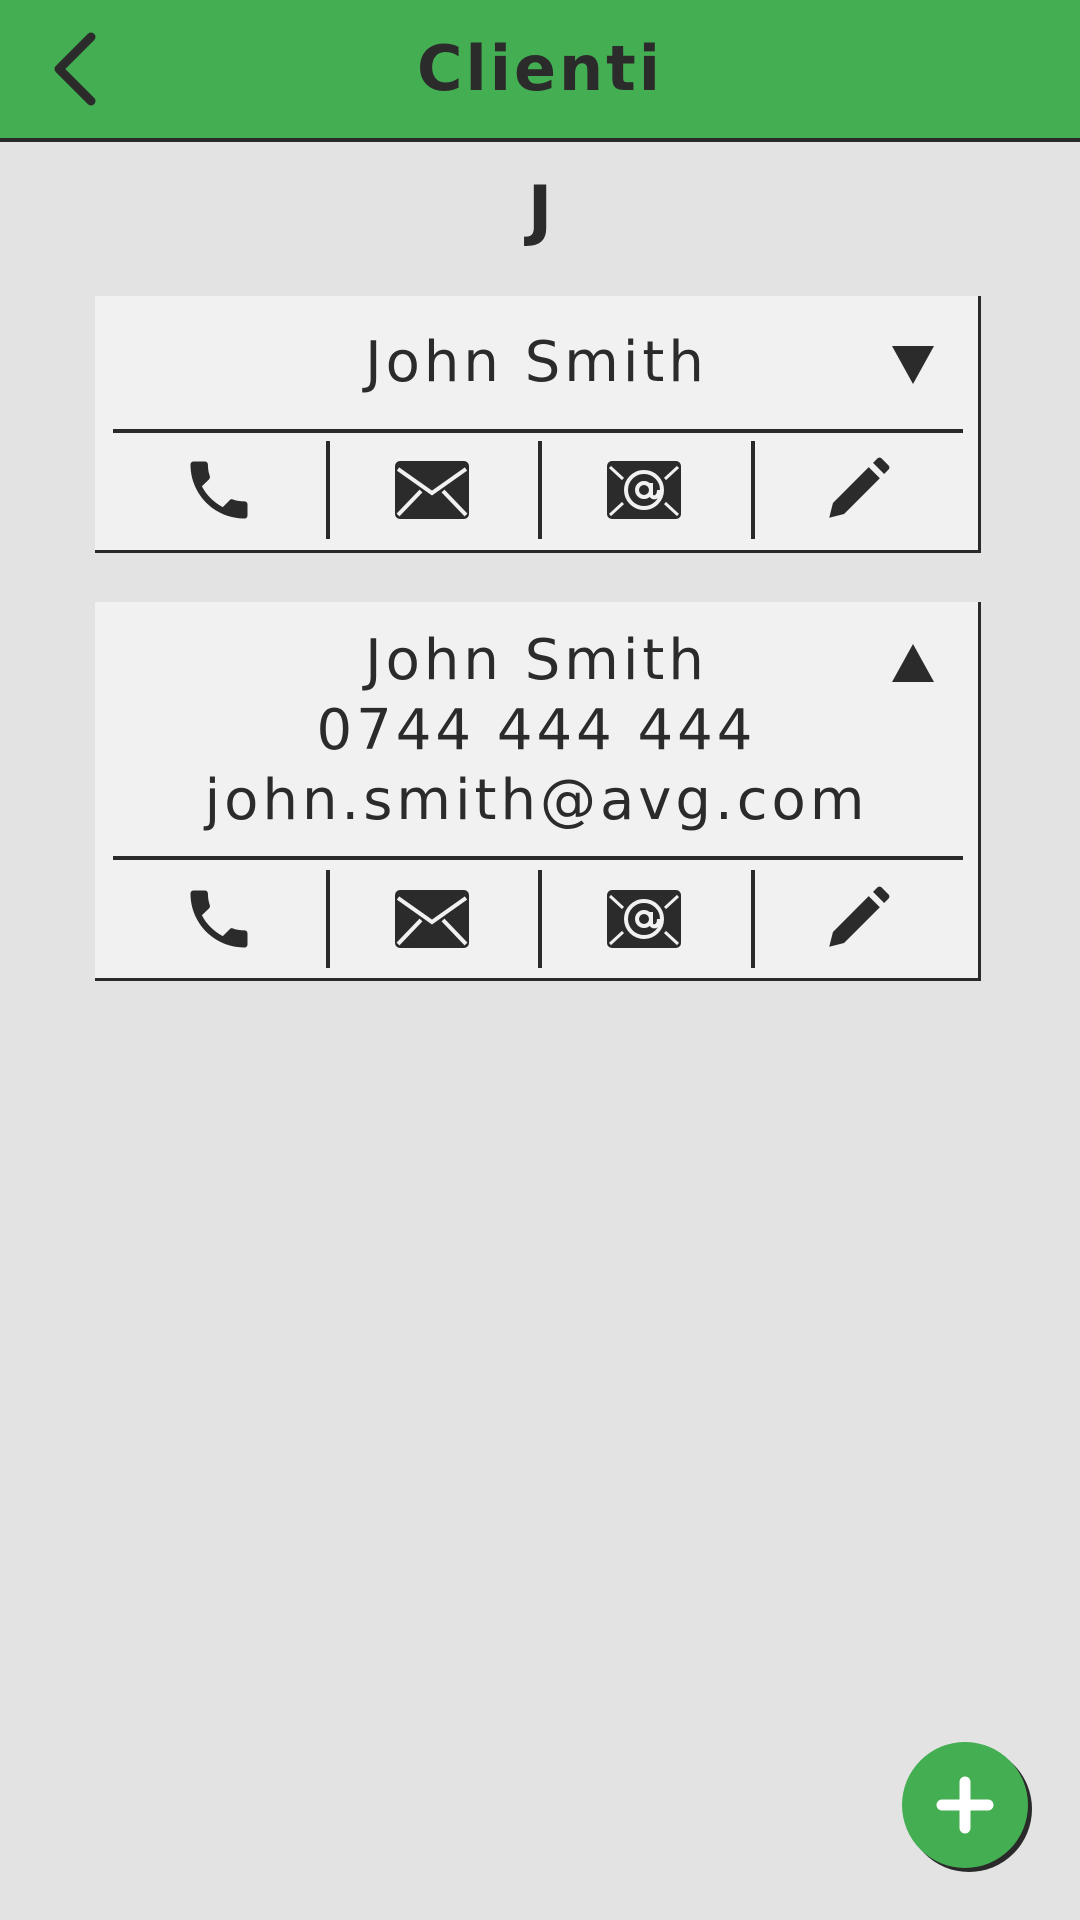  What do you see at coordinates (536, 730) in the screenshot?
I see `contact-phone: 0744 444 444` at bounding box center [536, 730].